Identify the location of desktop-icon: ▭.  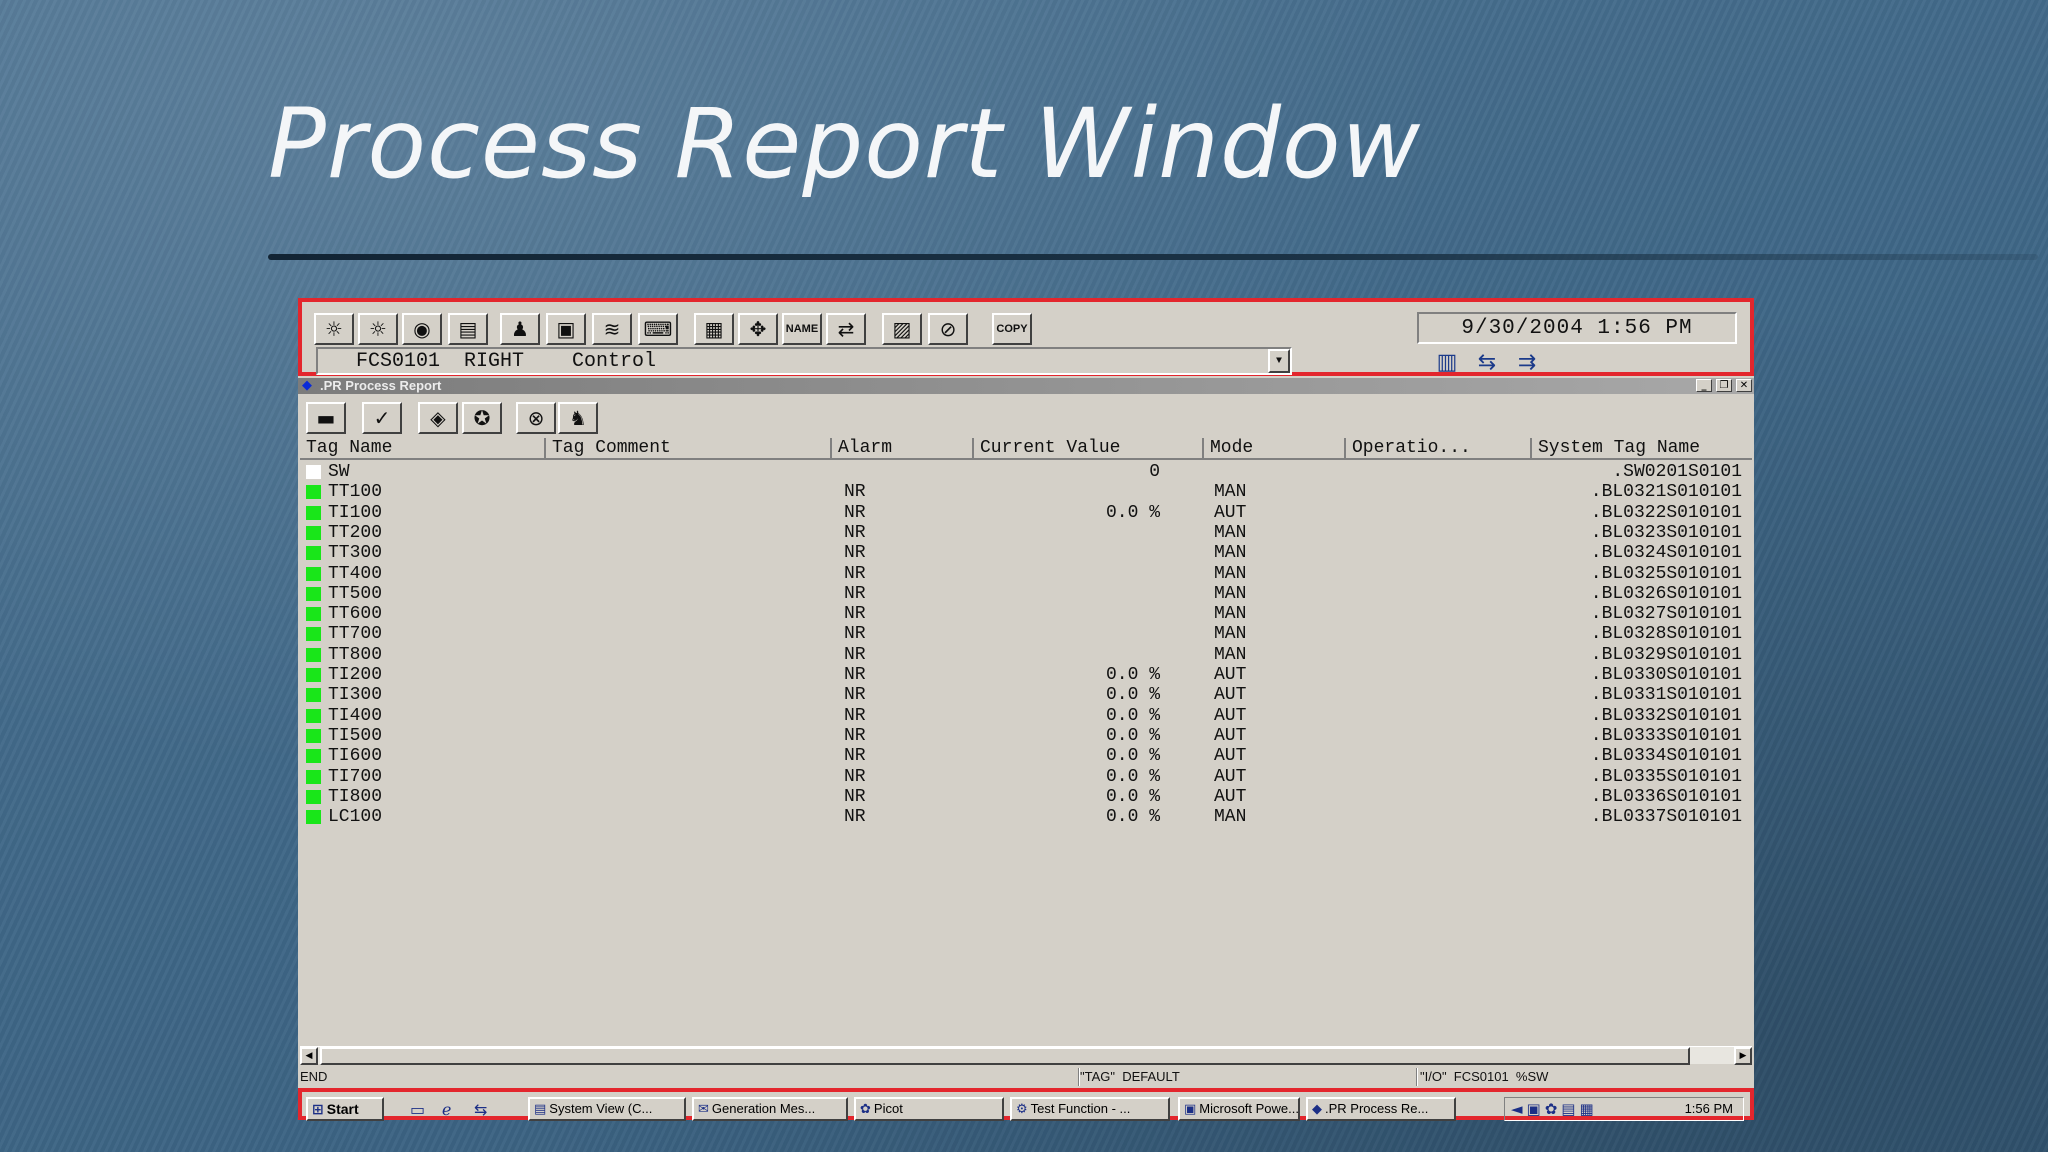
(417, 1109).